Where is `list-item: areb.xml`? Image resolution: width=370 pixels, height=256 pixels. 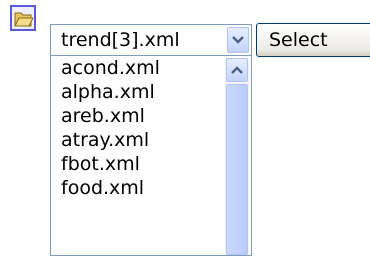
list-item: areb.xml is located at coordinates (137, 116).